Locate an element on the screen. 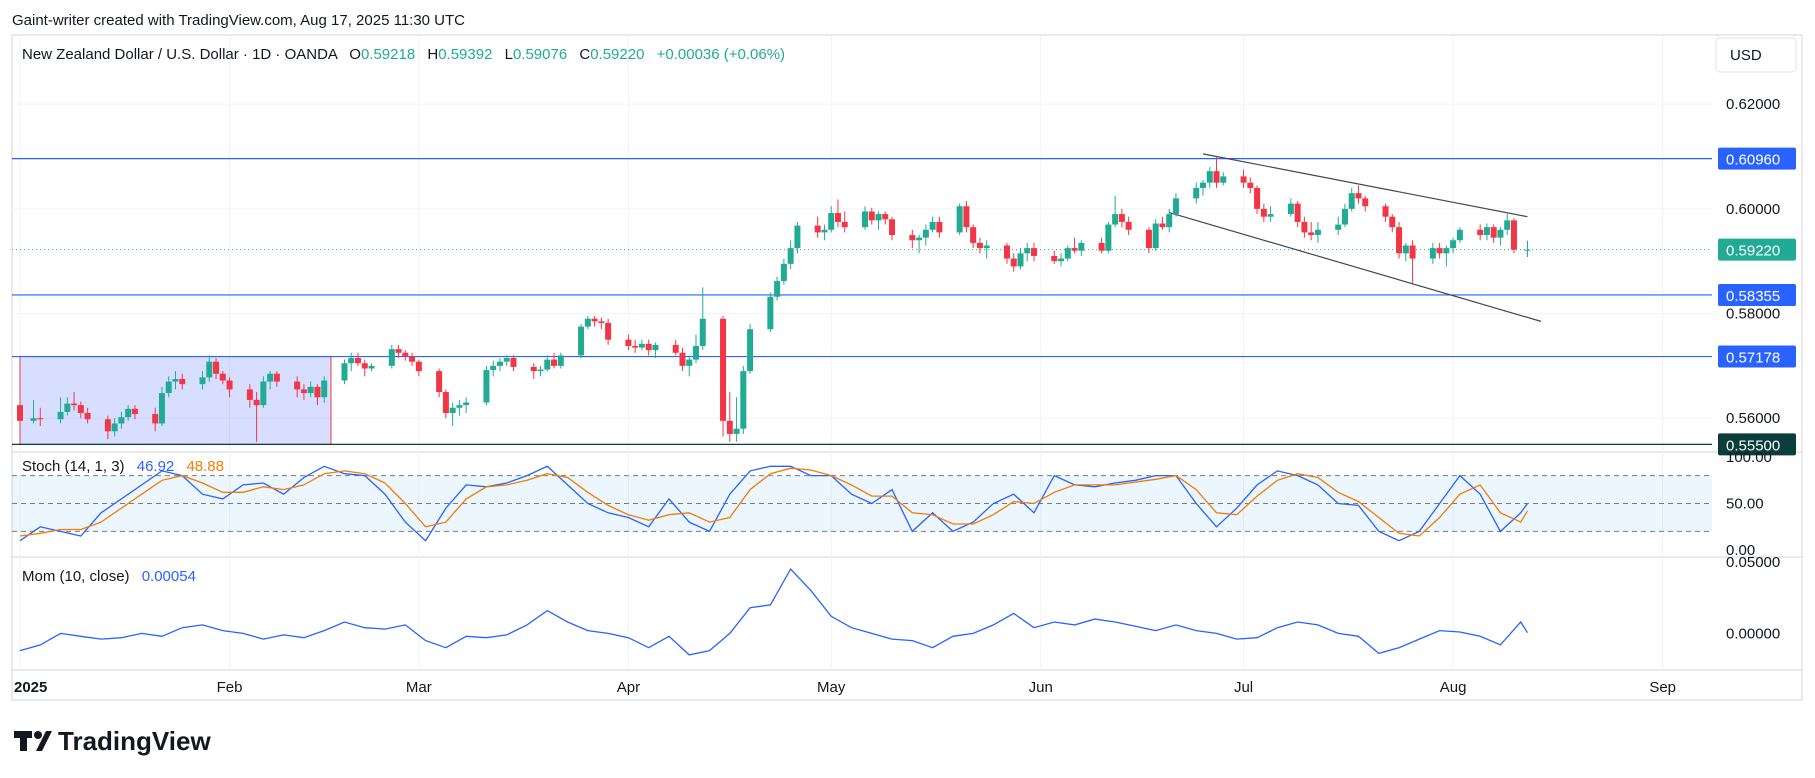 The height and width of the screenshot is (778, 1815). range-box-rect is located at coordinates (175, 400).